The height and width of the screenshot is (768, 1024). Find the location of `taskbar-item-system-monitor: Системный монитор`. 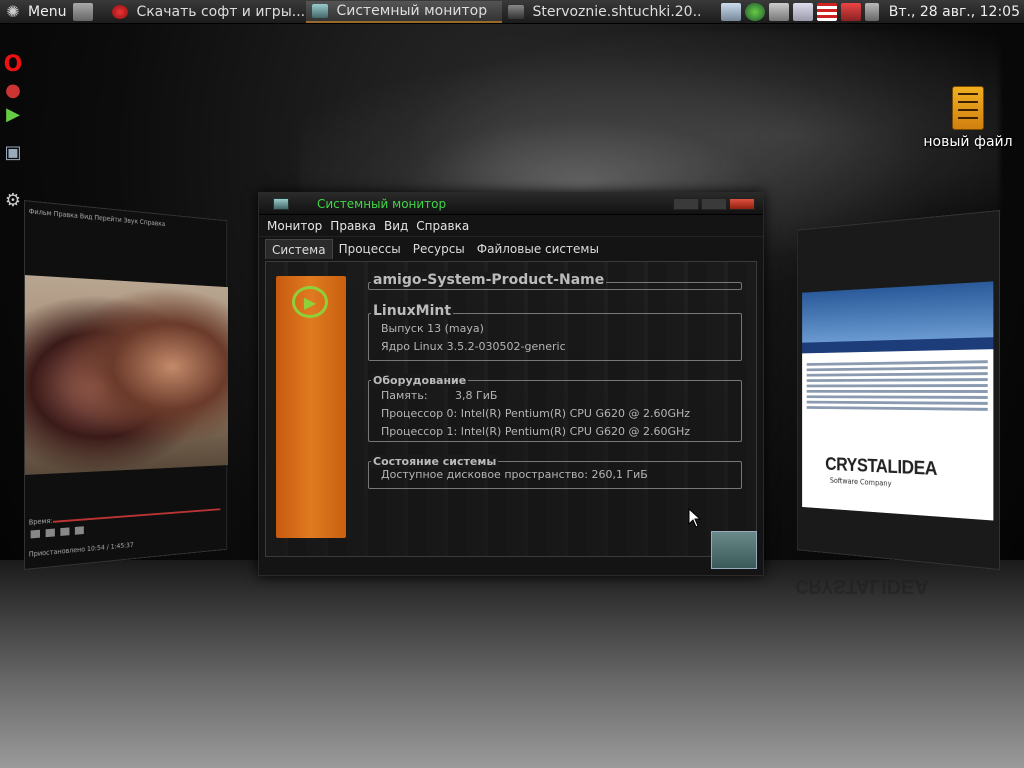

taskbar-item-system-monitor: Системный монитор is located at coordinates (404, 12).